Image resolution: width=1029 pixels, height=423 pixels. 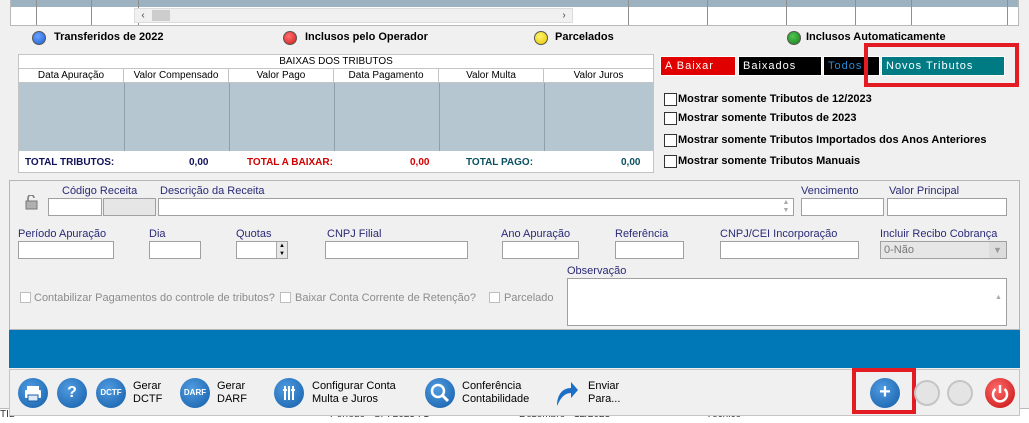 What do you see at coordinates (385, 298) in the screenshot?
I see `baixar-conta-label: Baixar Conta Corrente de Retenção?` at bounding box center [385, 298].